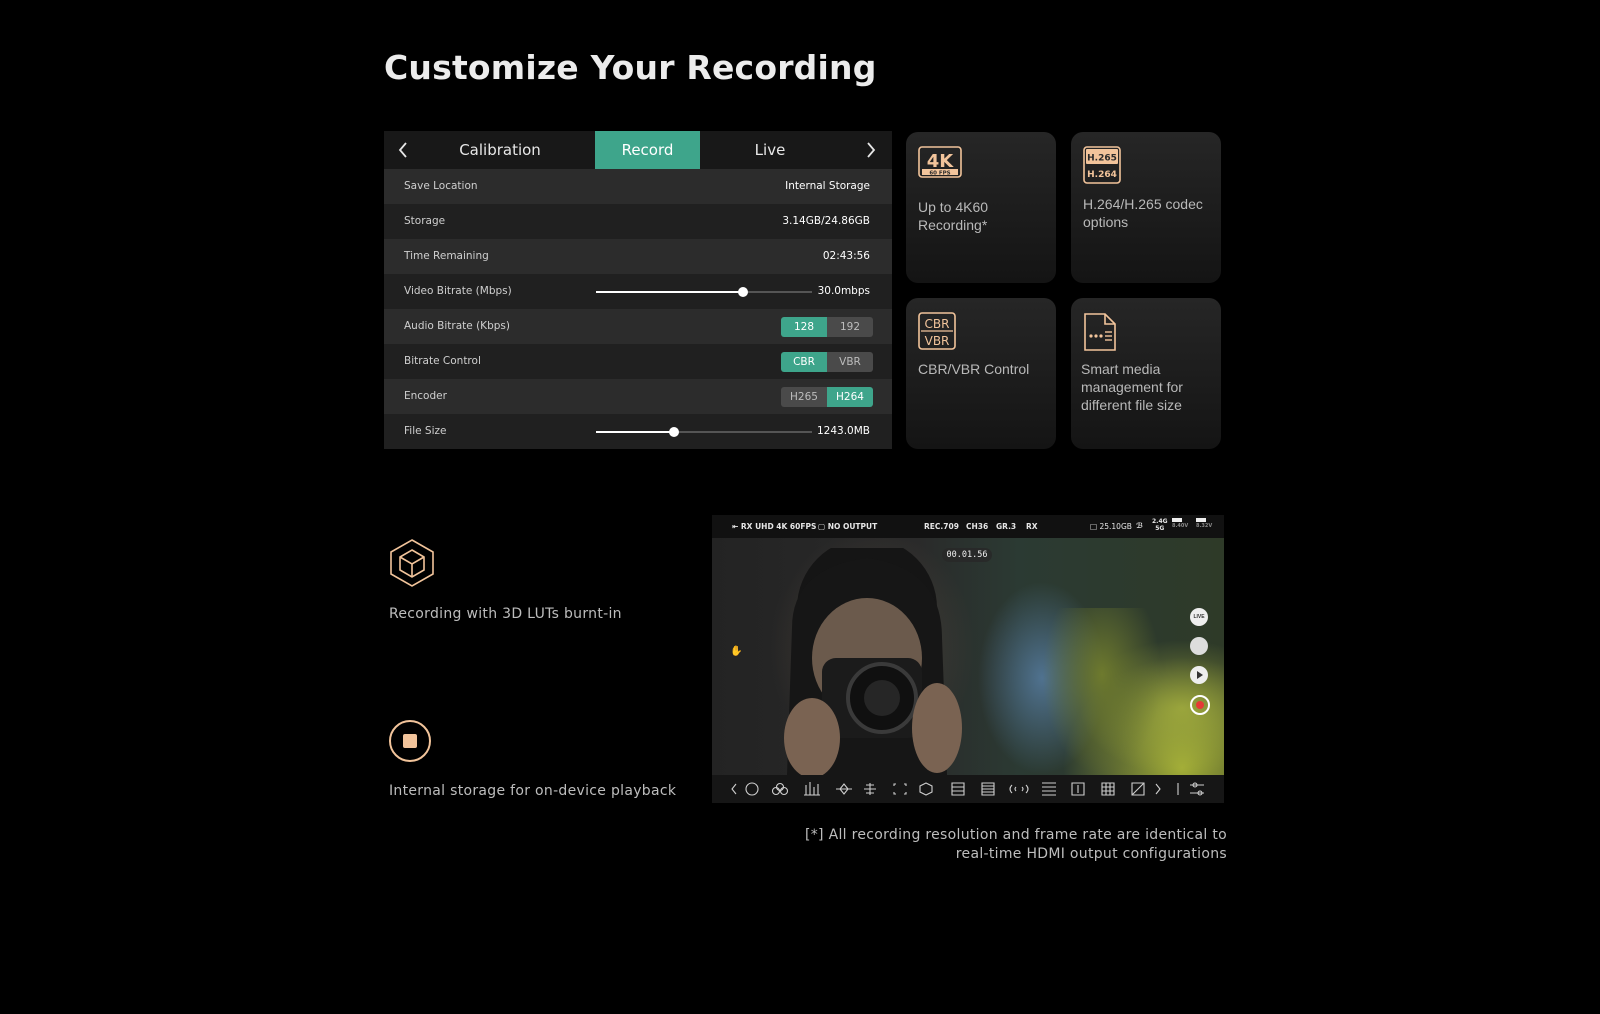  What do you see at coordinates (850, 397) in the screenshot?
I see `option-h264: H264` at bounding box center [850, 397].